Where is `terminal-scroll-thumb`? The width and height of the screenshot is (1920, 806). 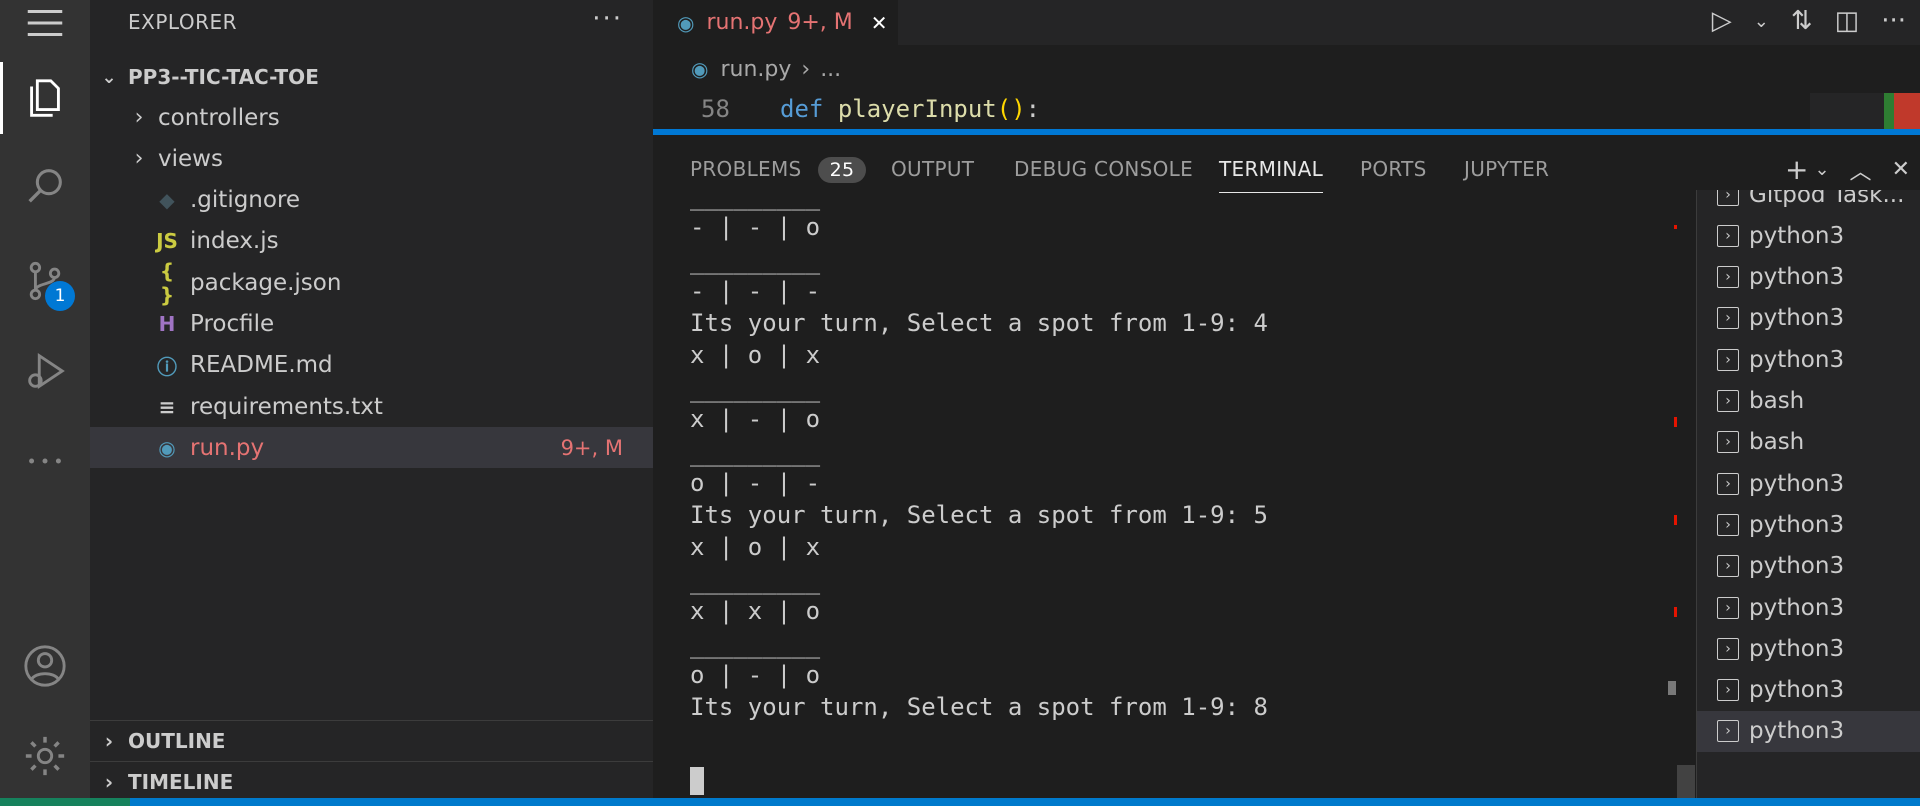
terminal-scroll-thumb is located at coordinates (1686, 781).